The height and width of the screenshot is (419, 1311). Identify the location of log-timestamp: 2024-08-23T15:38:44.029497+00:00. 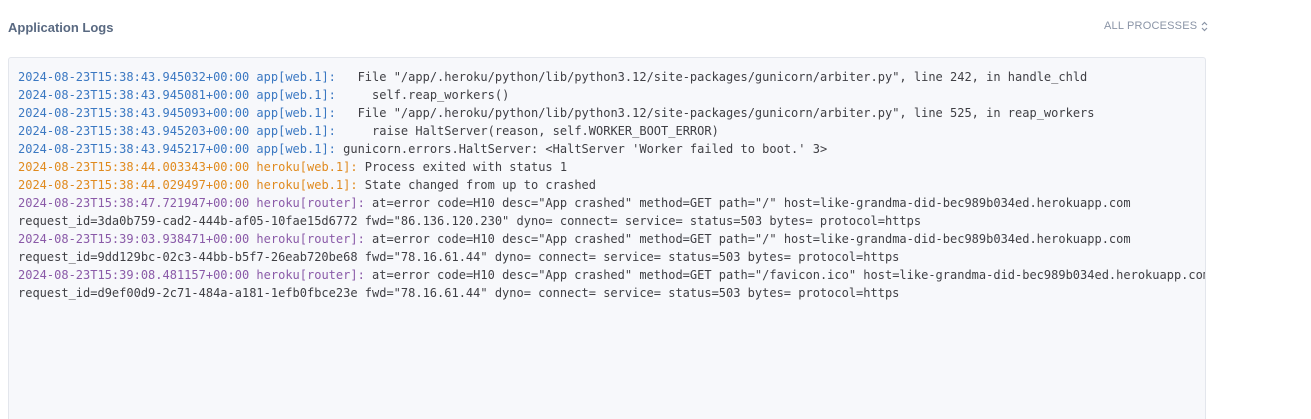
(134, 185).